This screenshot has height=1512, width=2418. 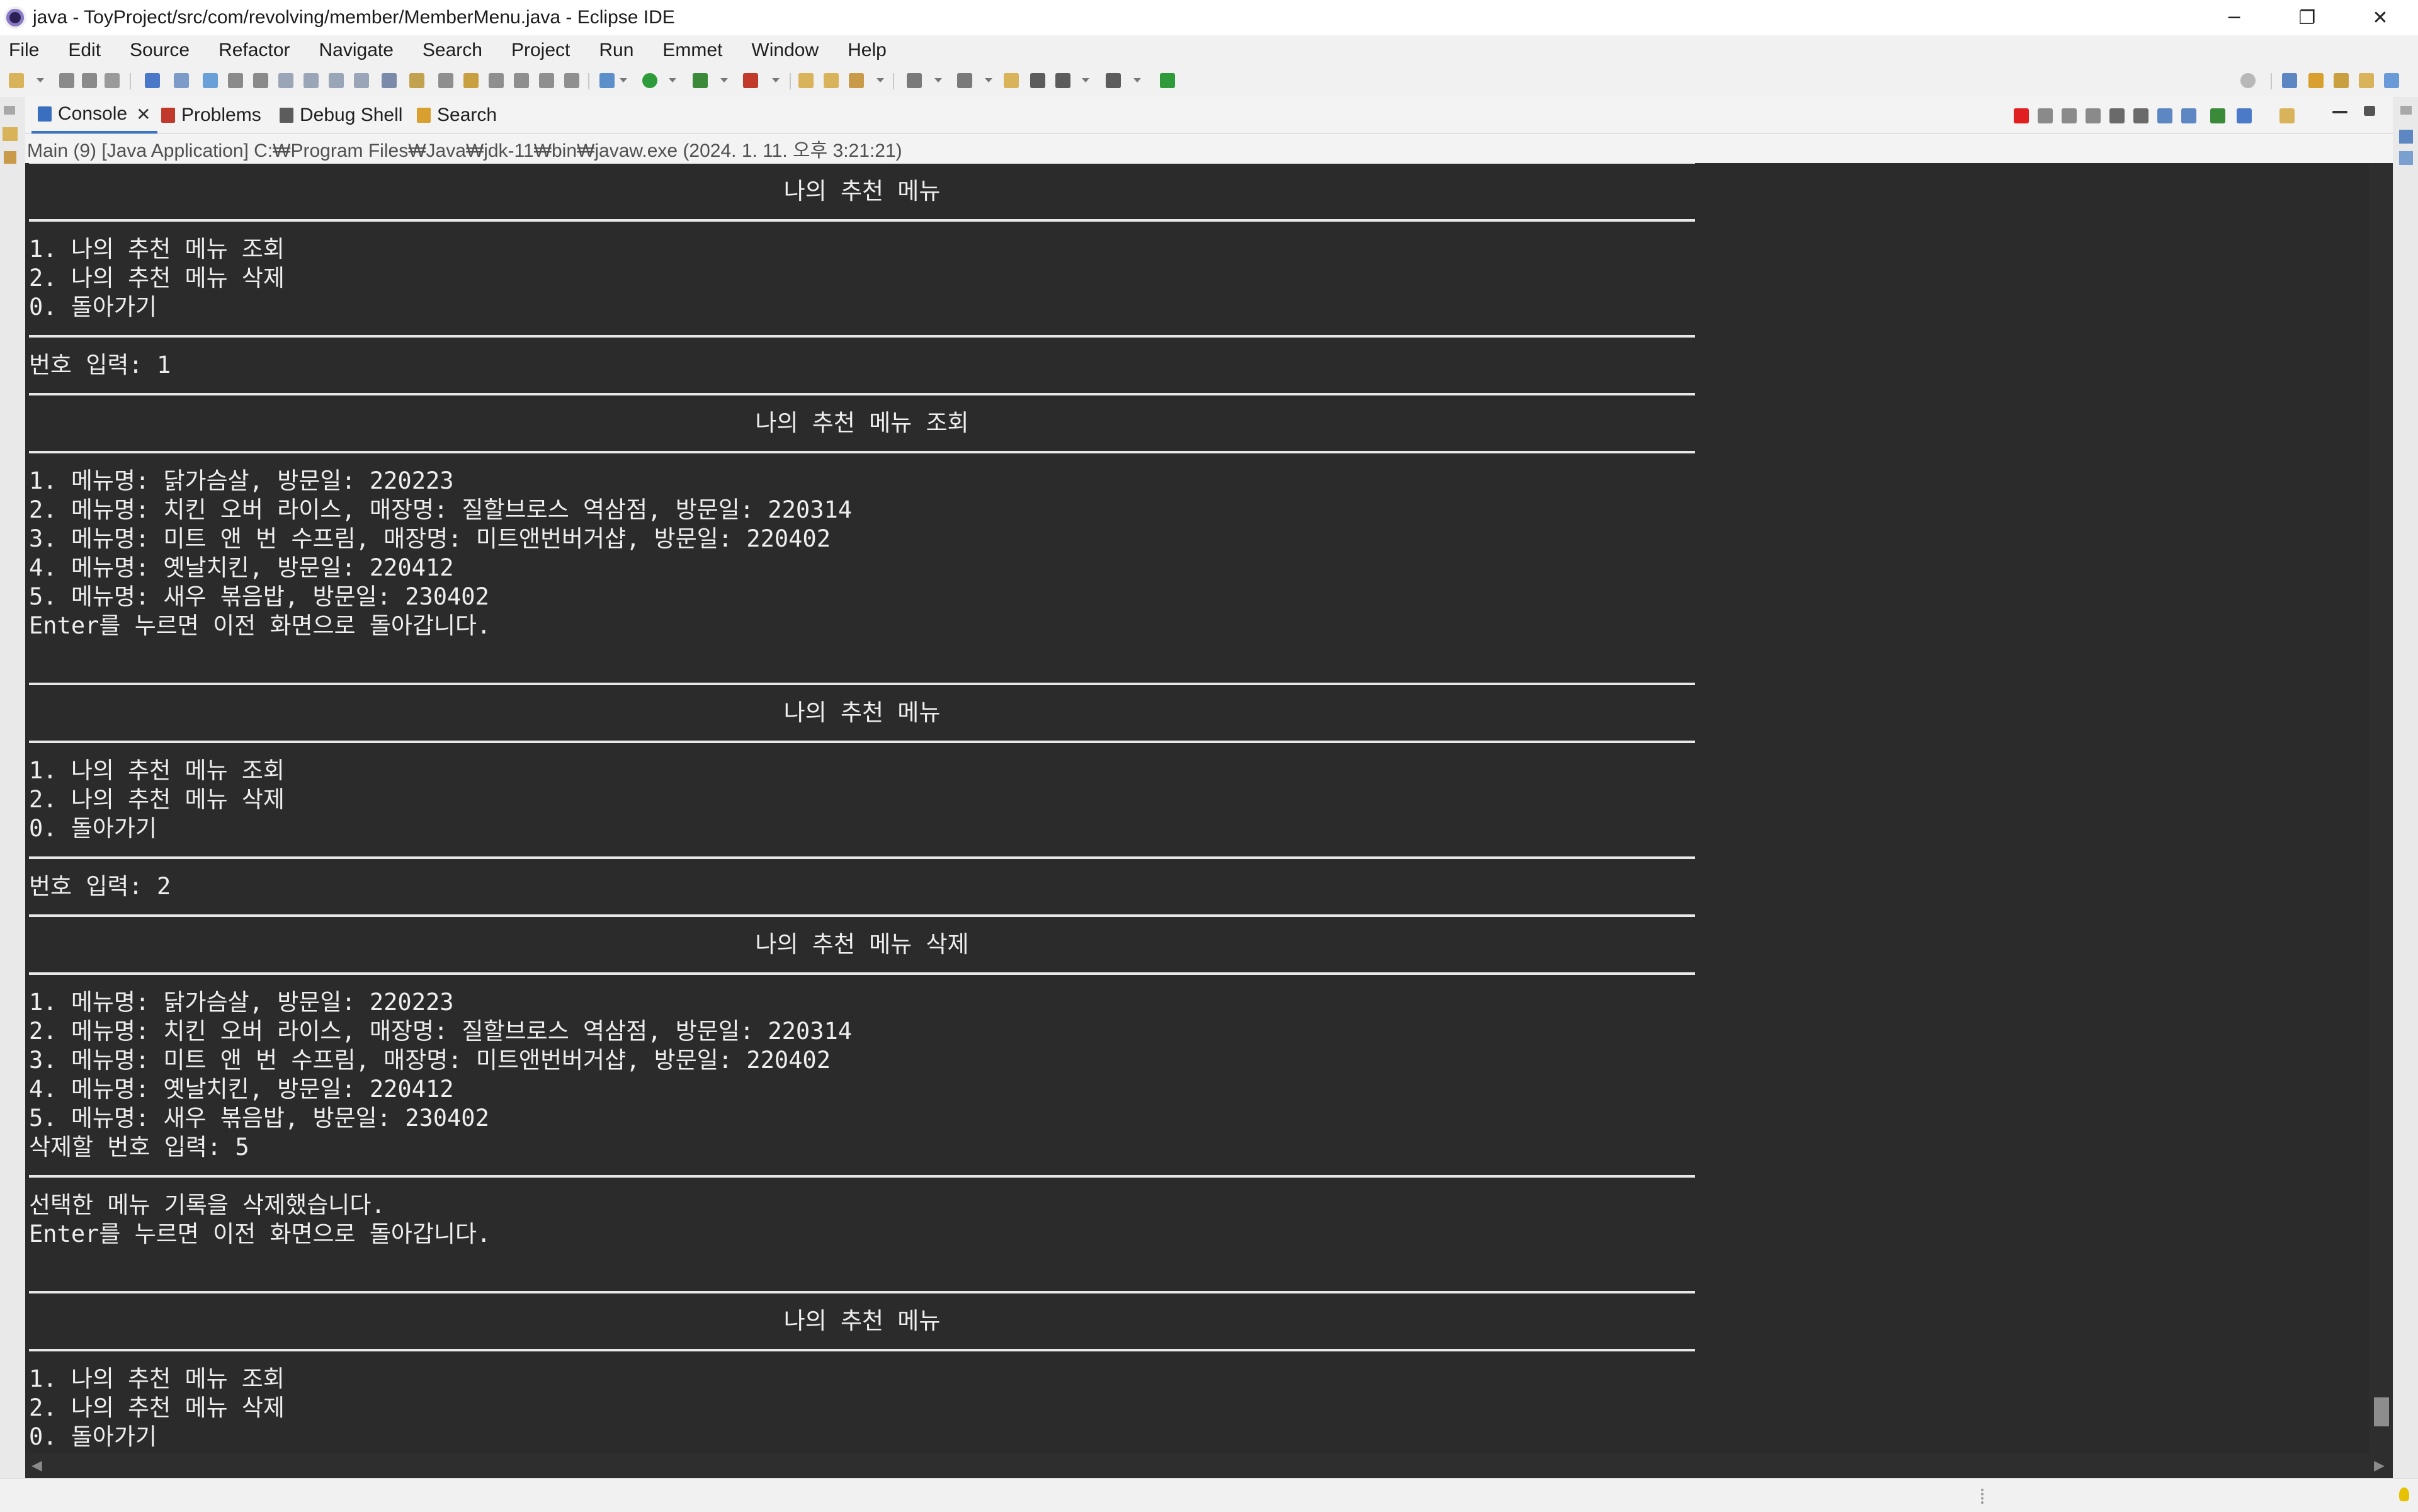 What do you see at coordinates (2248, 80) in the screenshot?
I see `search-toolbar-icon` at bounding box center [2248, 80].